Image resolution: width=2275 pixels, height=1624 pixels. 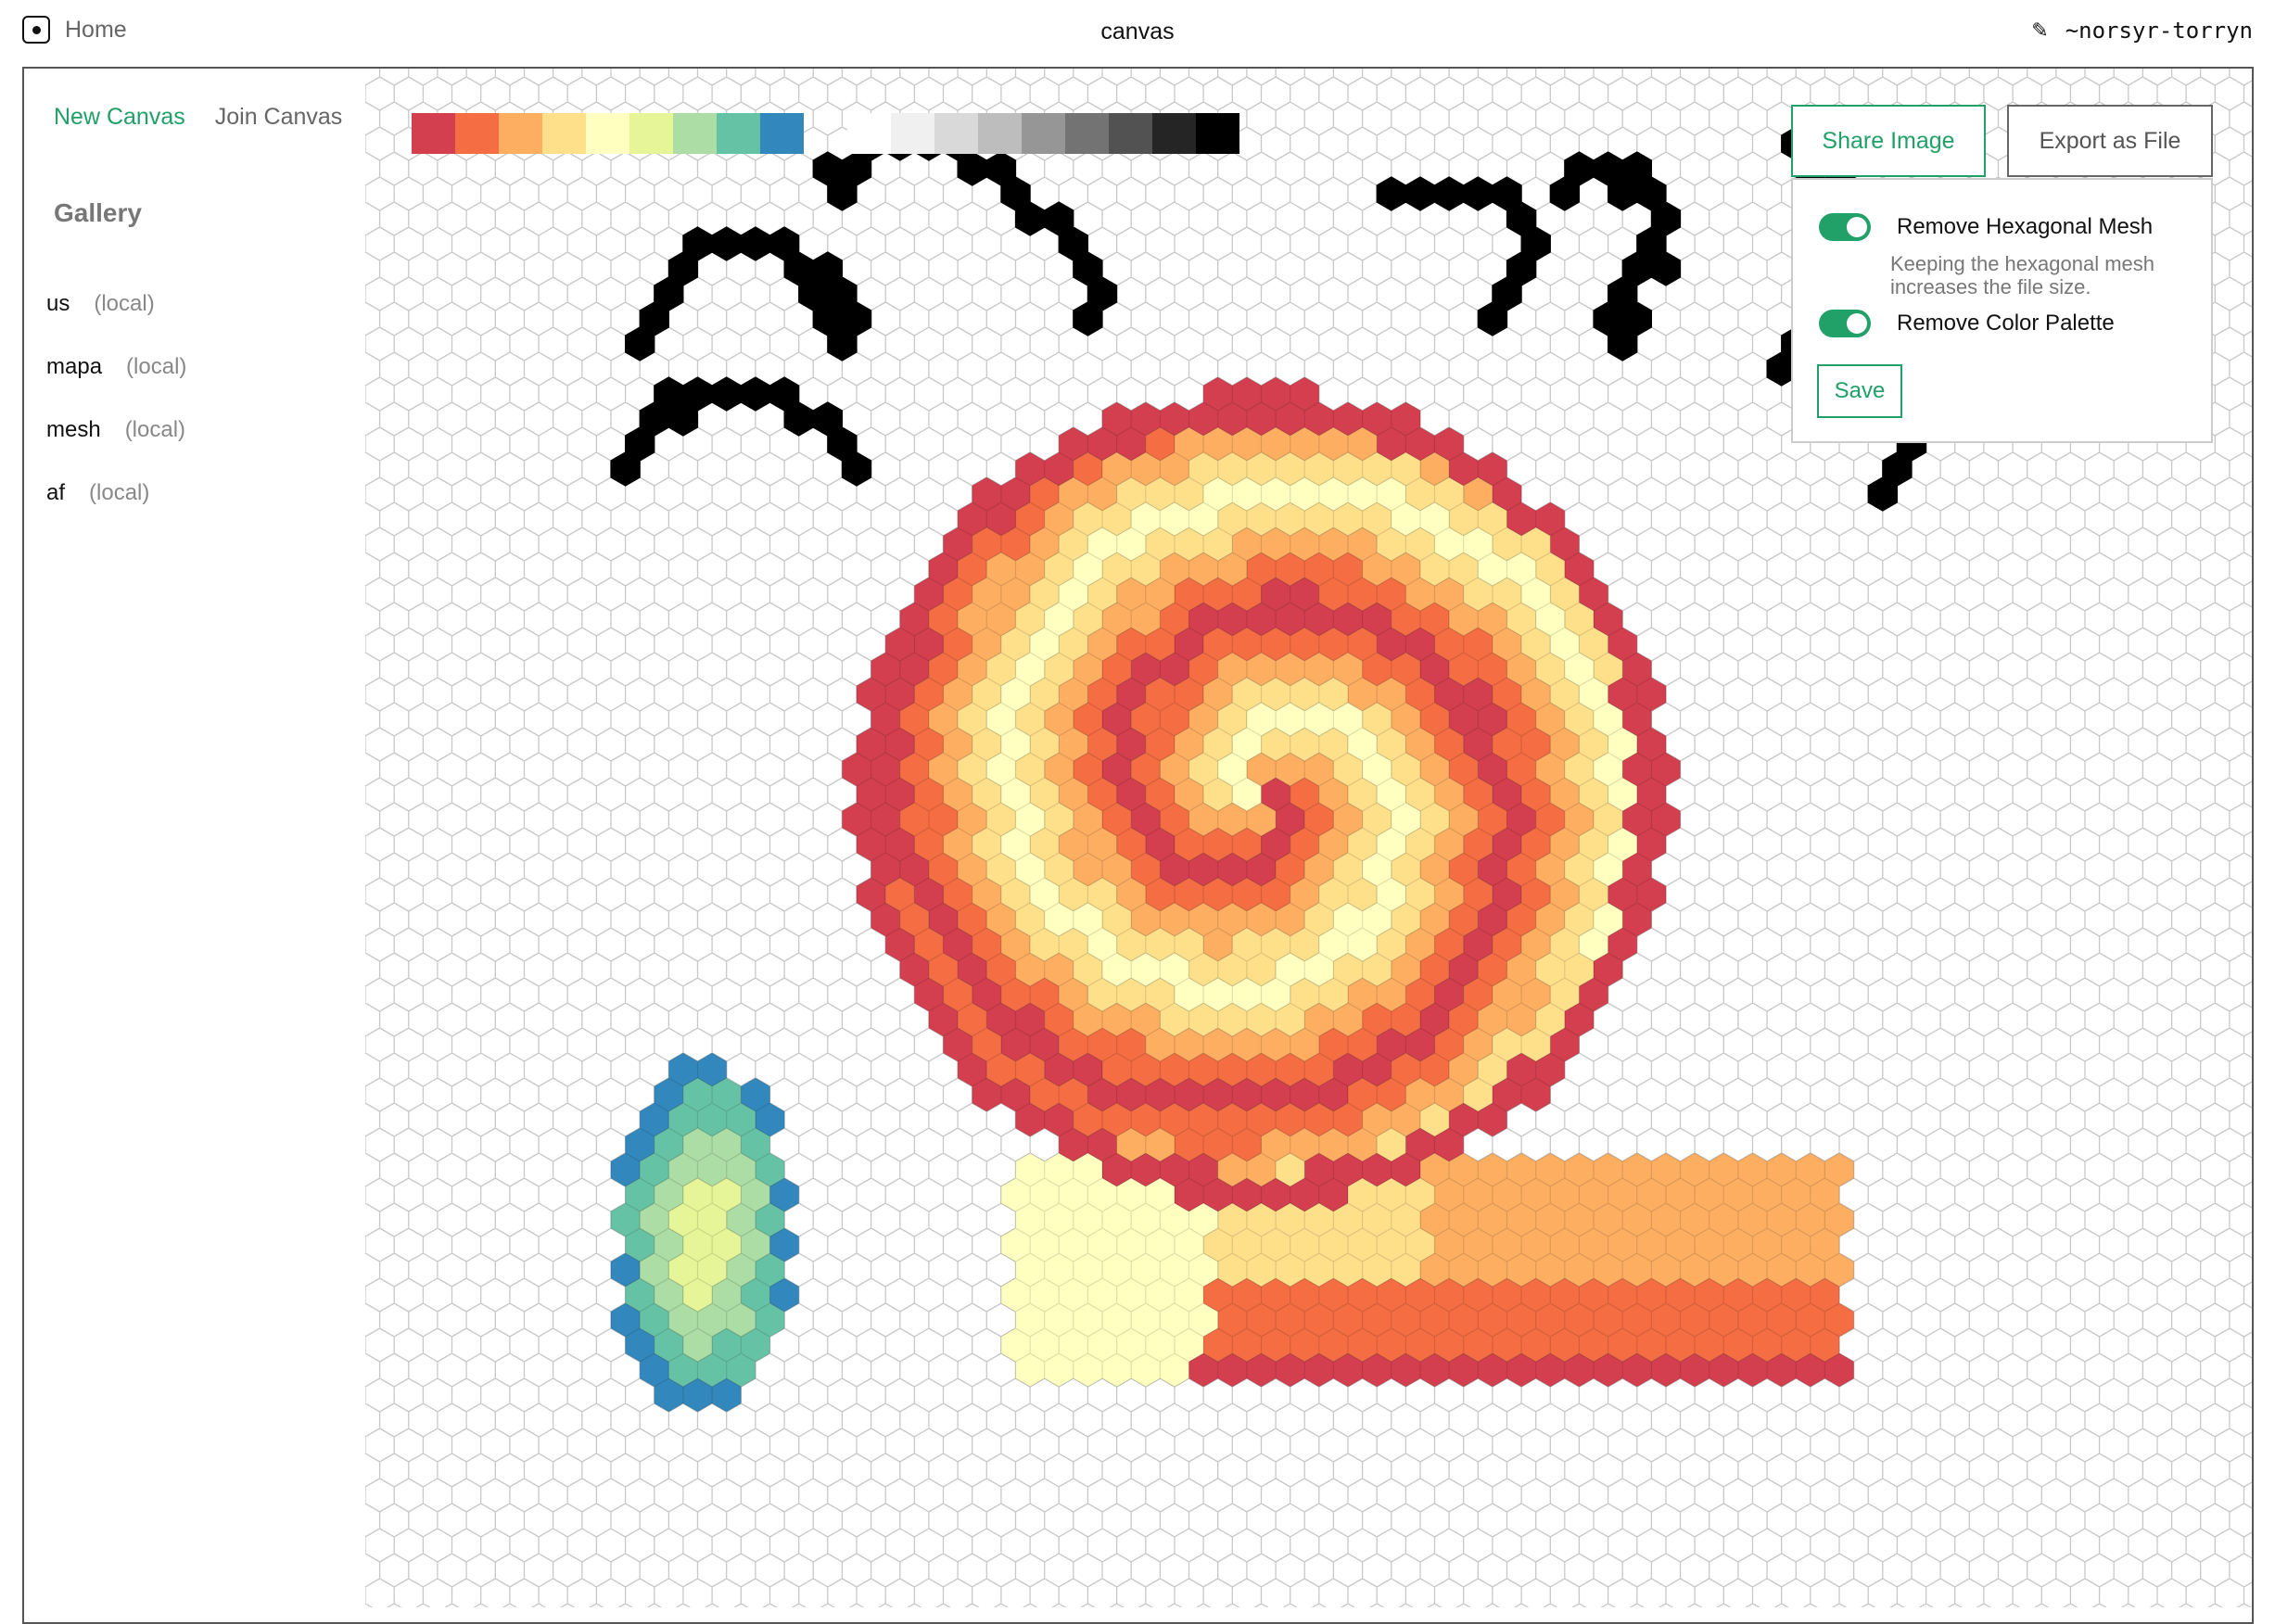 What do you see at coordinates (198, 117) in the screenshot?
I see `canvas-actions: New Canvas Join Canvas` at bounding box center [198, 117].